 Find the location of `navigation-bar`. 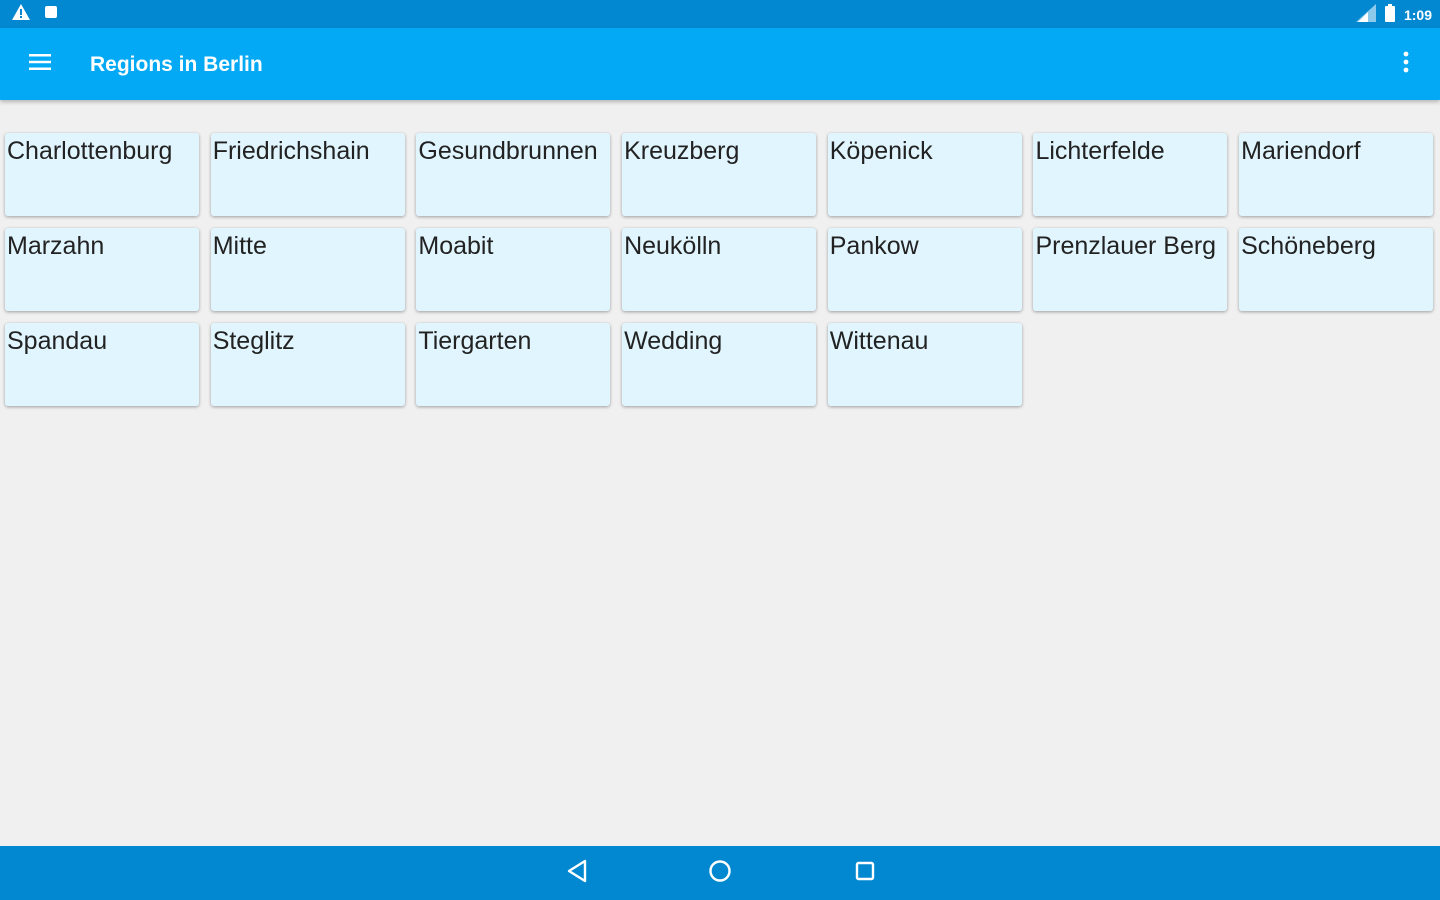

navigation-bar is located at coordinates (720, 873).